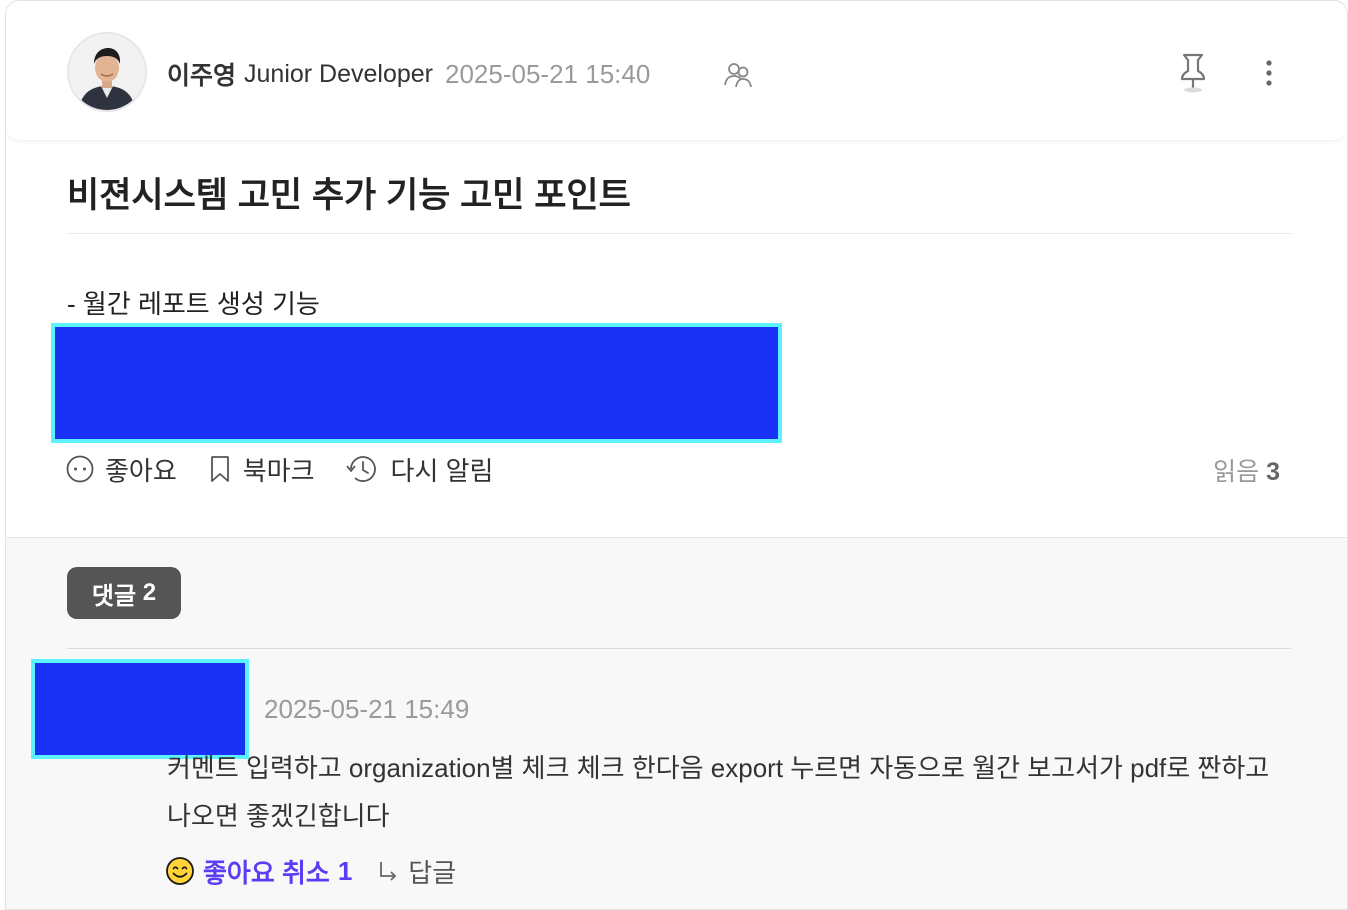 This screenshot has width=1348, height=910. I want to click on avatar-photo, so click(107, 72).